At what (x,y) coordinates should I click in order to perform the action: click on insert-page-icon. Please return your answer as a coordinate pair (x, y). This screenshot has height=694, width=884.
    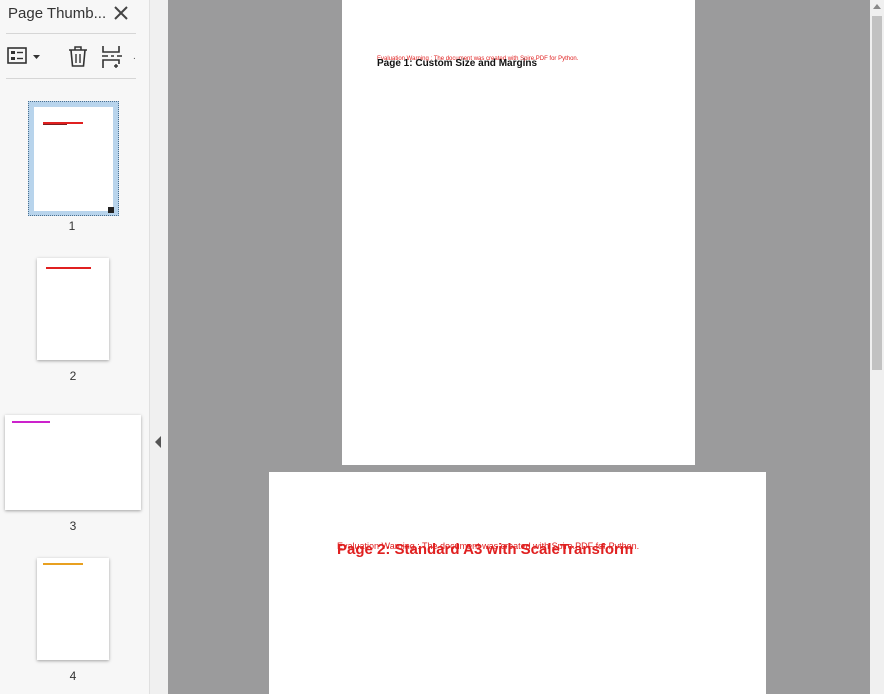
    Looking at the image, I should click on (112, 57).